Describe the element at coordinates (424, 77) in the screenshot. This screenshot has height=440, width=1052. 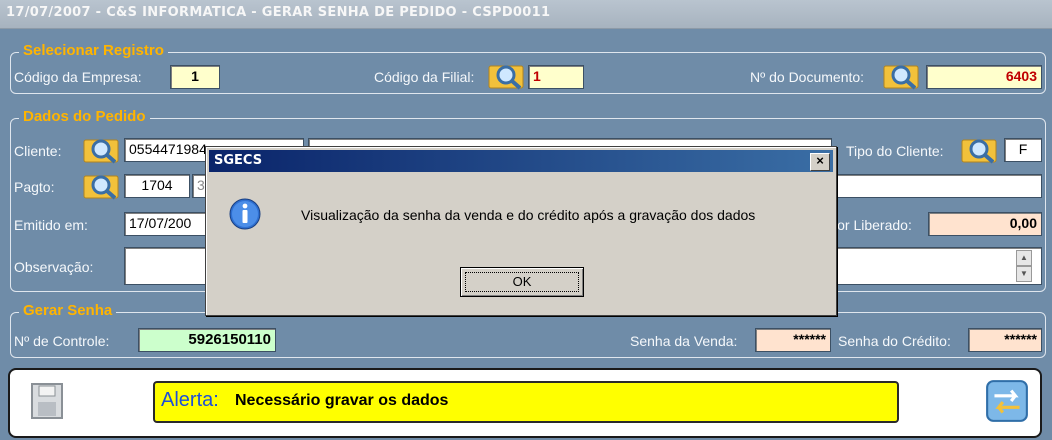
I see `filial-label: Código da Filial:` at that location.